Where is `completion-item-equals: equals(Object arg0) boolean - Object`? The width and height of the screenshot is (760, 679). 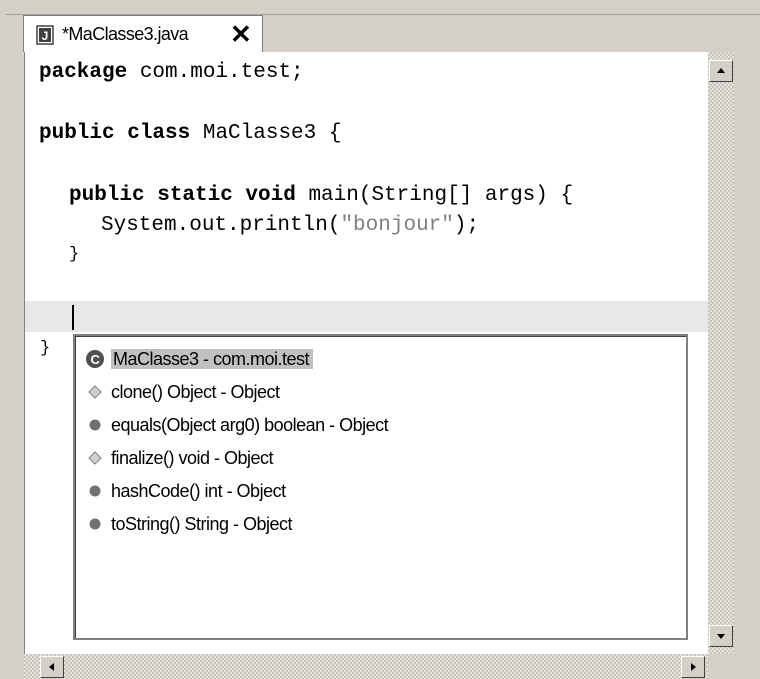
completion-item-equals: equals(Object arg0) boolean - Object is located at coordinates (237, 425).